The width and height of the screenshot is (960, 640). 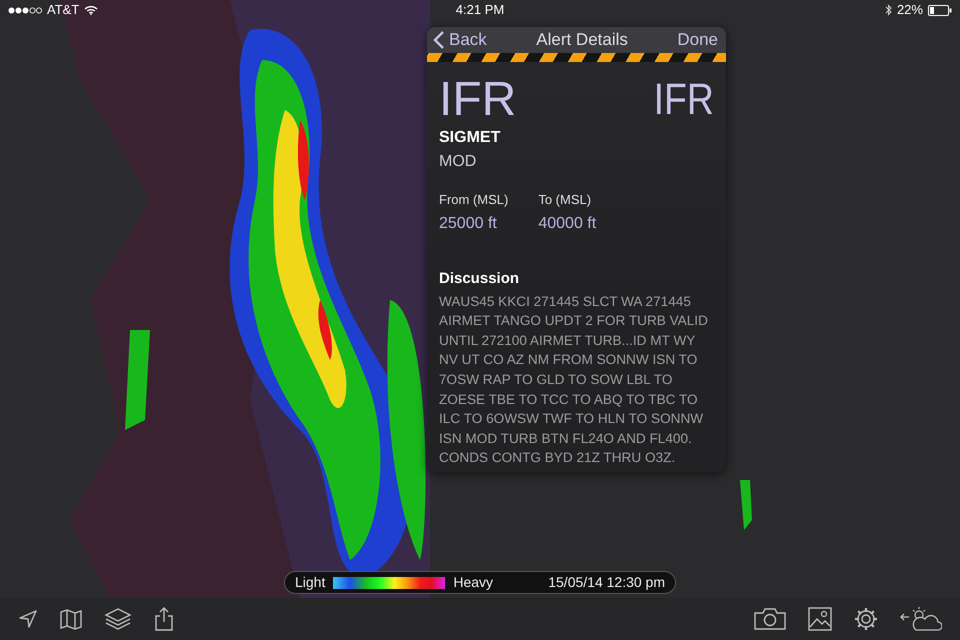 I want to click on battery-percentage: 22%, so click(x=909, y=10).